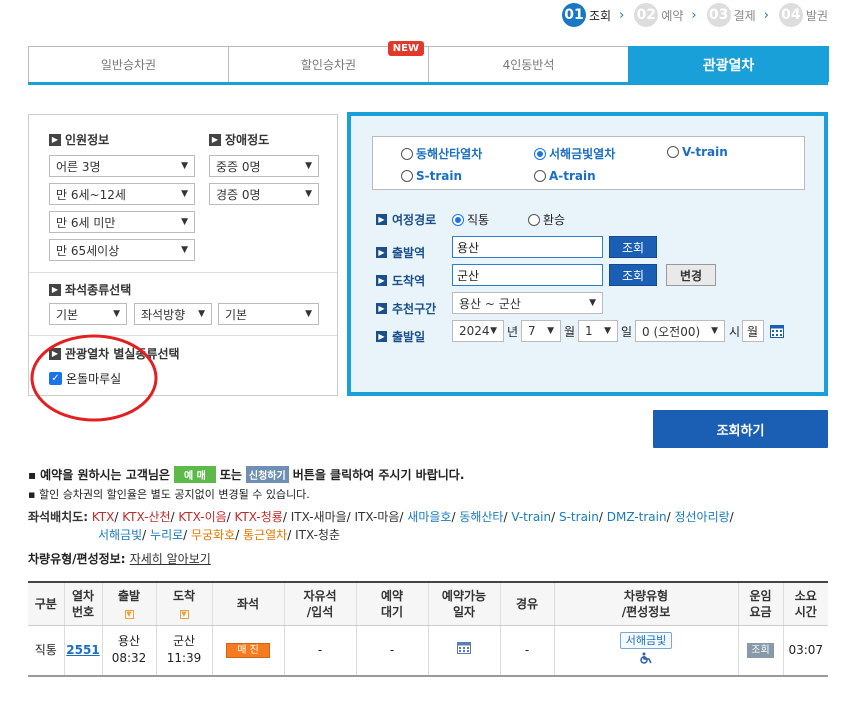 The height and width of the screenshot is (711, 858). Describe the element at coordinates (531, 517) in the screenshot. I see `seat-layout-link: V-train` at that location.